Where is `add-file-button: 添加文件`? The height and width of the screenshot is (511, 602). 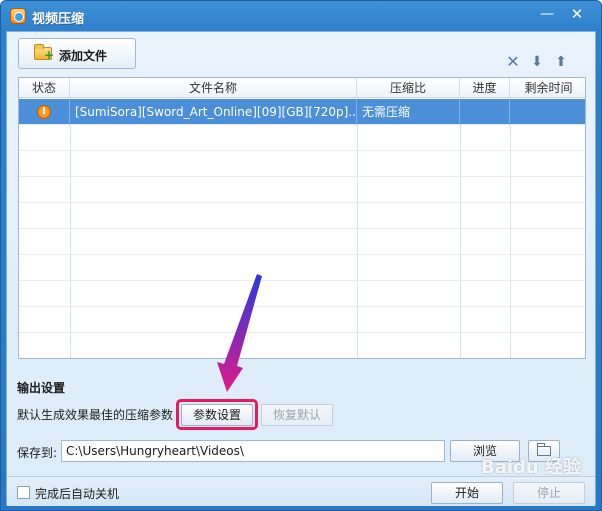
add-file-button: 添加文件 is located at coordinates (77, 53).